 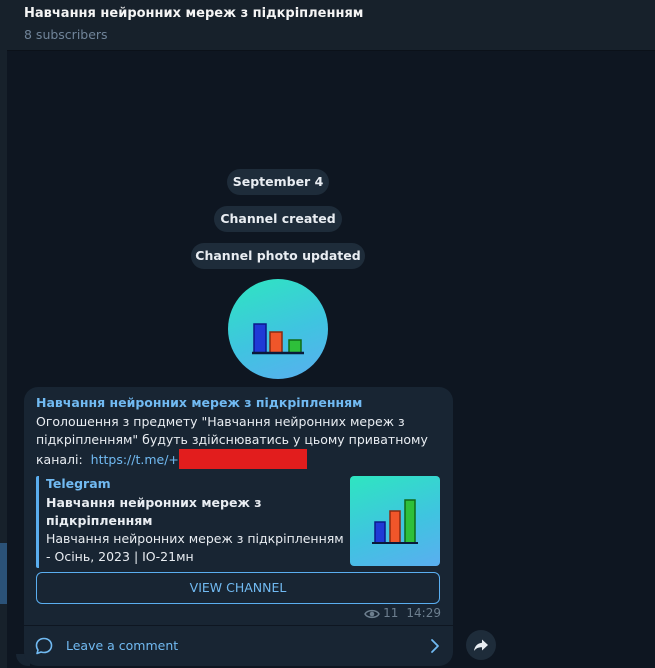 What do you see at coordinates (122, 645) in the screenshot?
I see `leave-comment-label: Leave a comment` at bounding box center [122, 645].